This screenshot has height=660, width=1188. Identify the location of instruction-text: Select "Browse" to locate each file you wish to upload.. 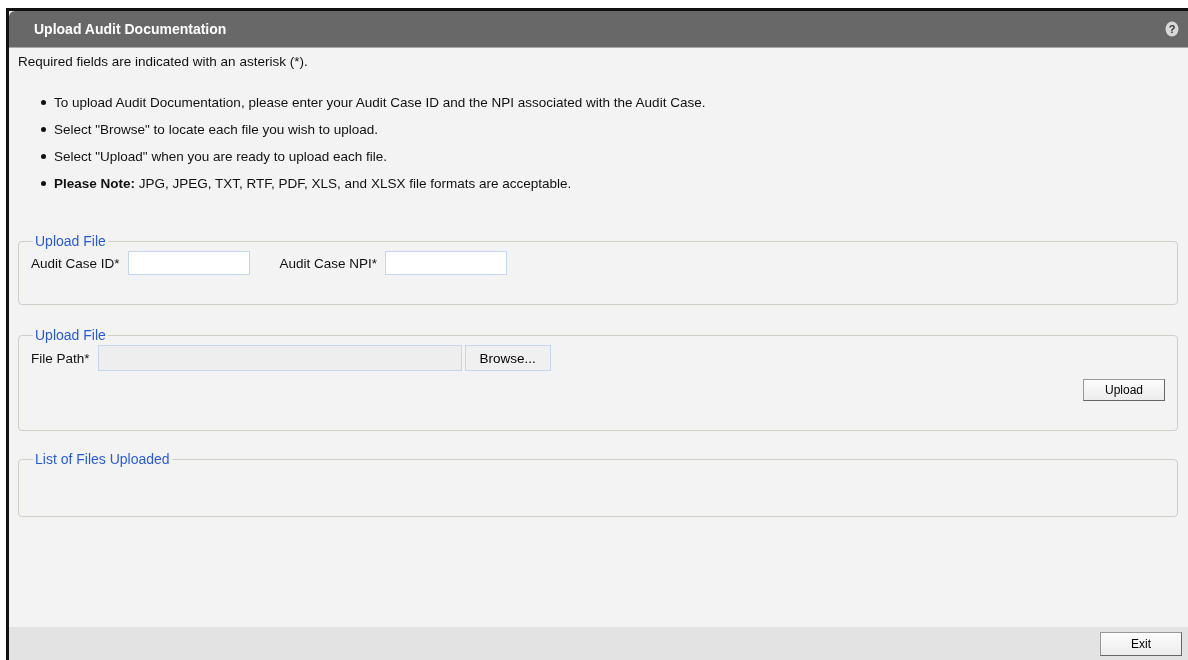
(216, 129).